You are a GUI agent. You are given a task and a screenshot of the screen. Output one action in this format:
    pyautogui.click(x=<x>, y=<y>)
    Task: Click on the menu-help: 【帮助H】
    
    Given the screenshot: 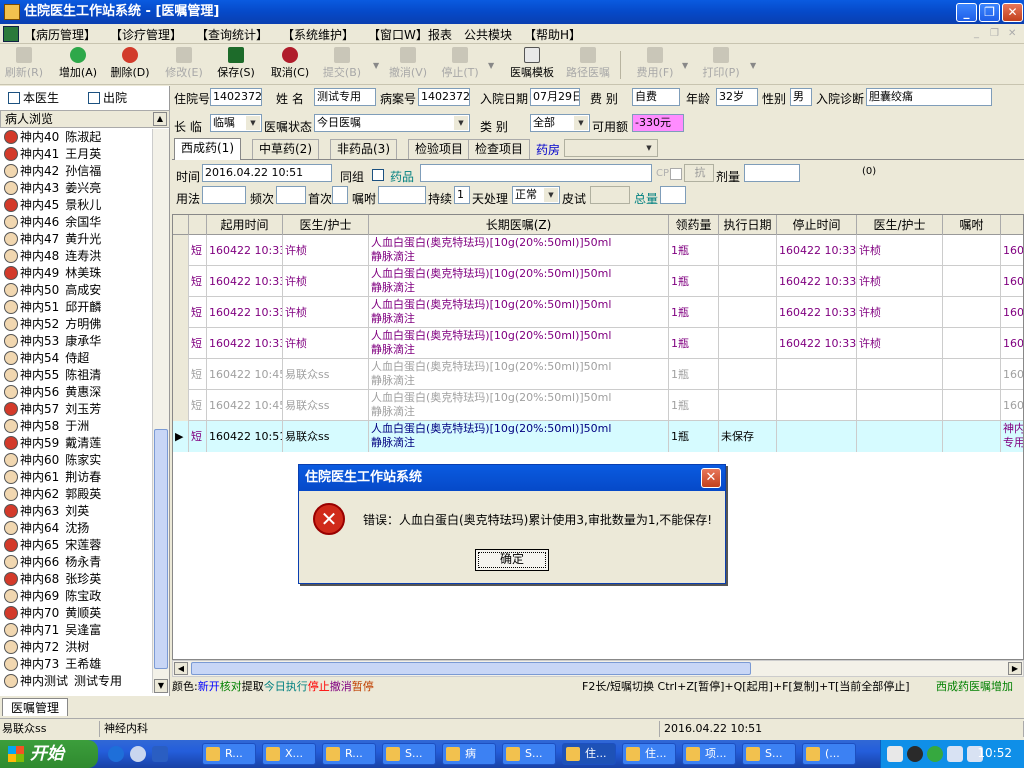 What is the action you would take?
    pyautogui.click(x=552, y=34)
    